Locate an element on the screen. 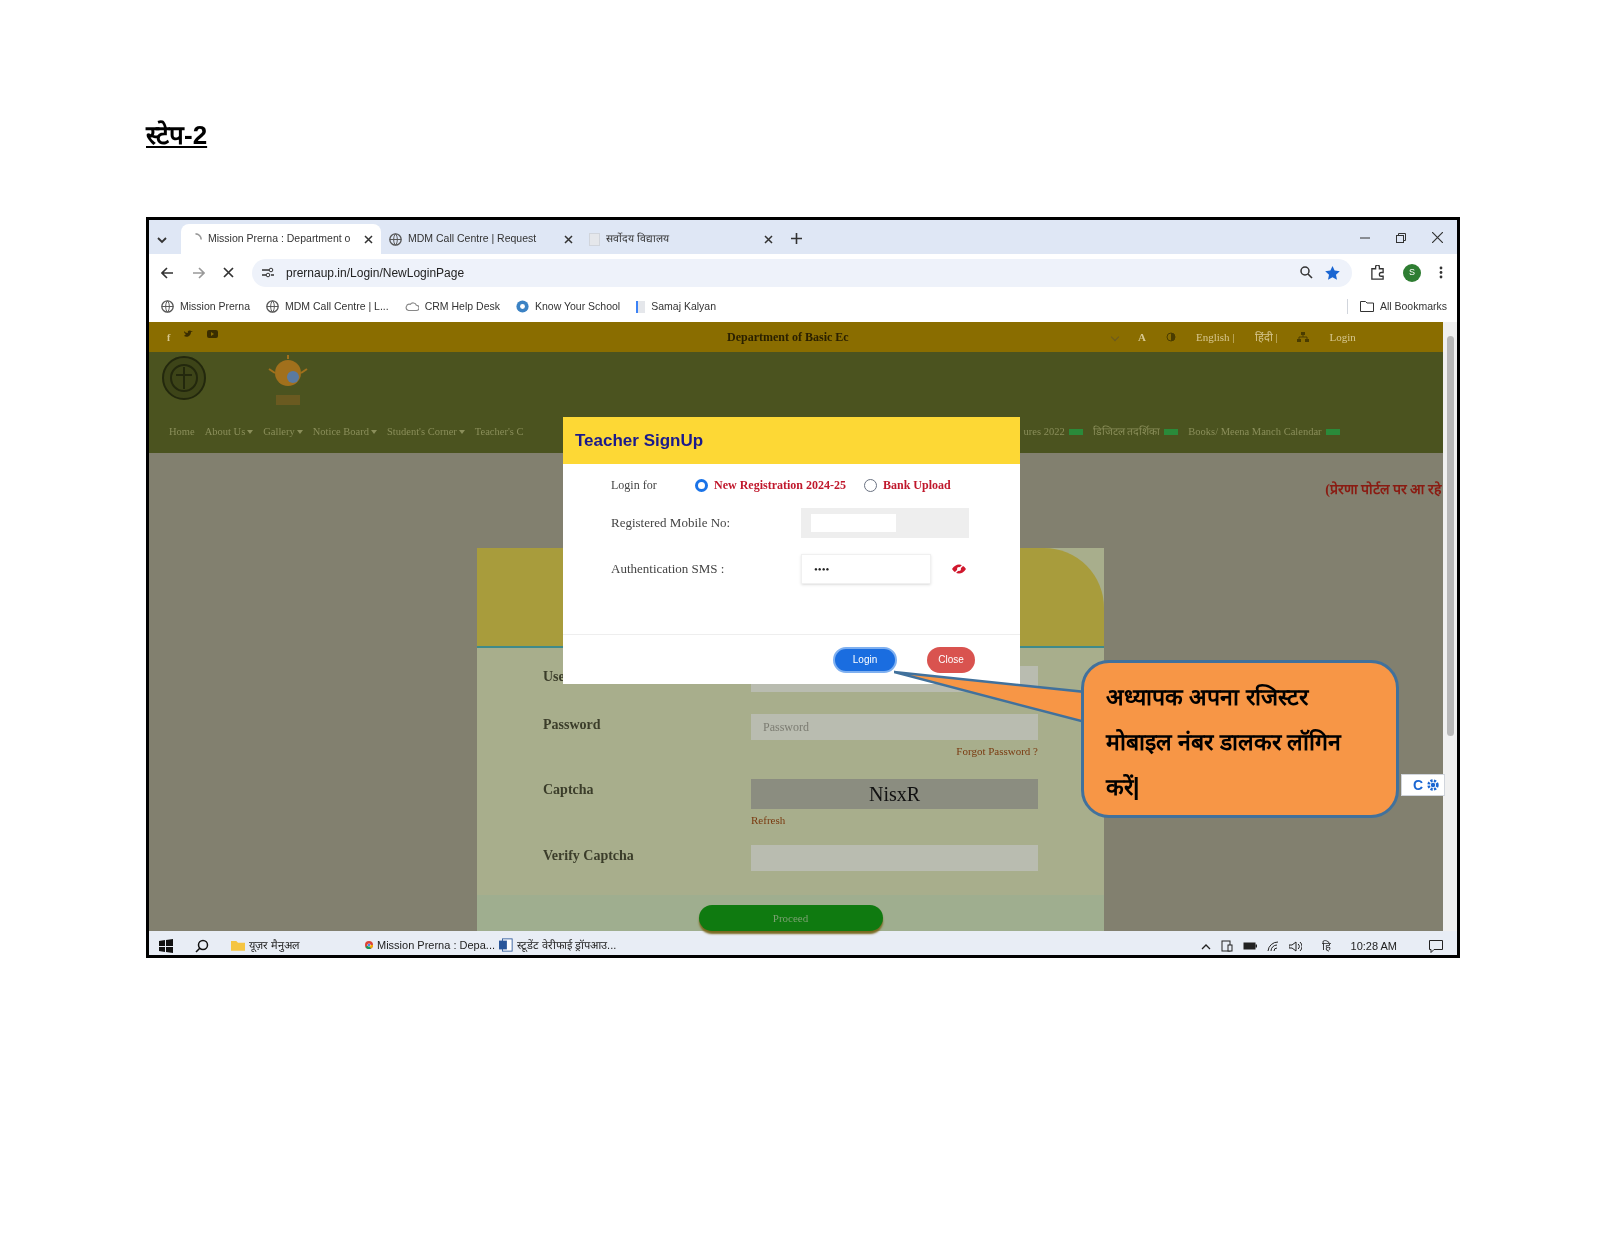 The image size is (1600, 1236). login-for-label: Login for is located at coordinates (634, 485).